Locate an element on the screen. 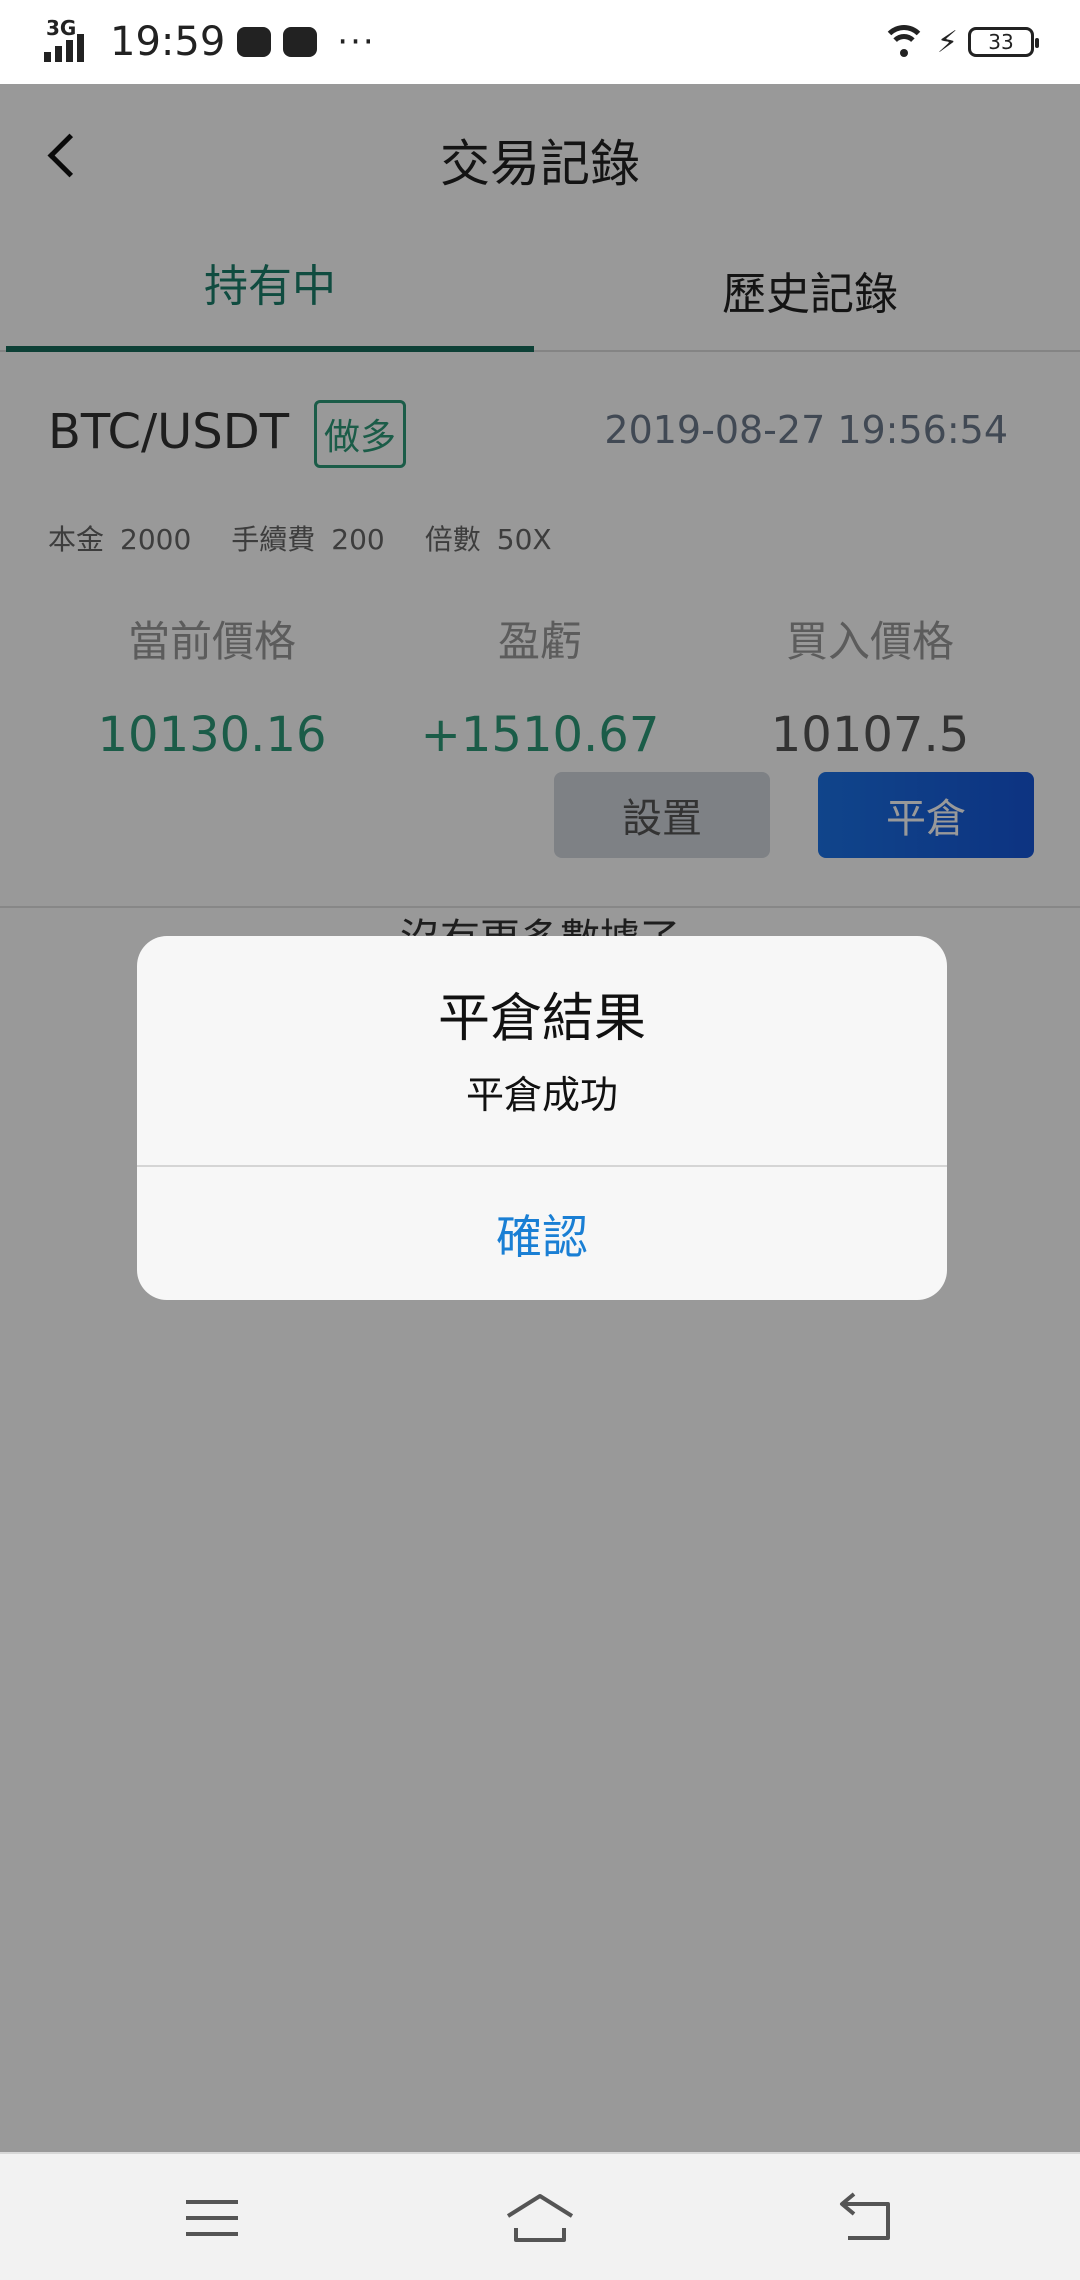  status-bar: 3G 19:59 ··· ⚡ 33 is located at coordinates (540, 42).